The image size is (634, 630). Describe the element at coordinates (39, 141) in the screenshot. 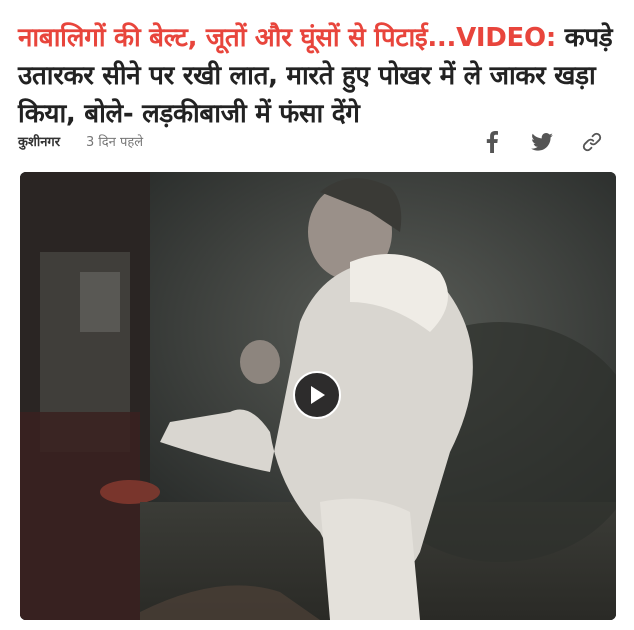

I see `location-label: कुशीनगर` at that location.